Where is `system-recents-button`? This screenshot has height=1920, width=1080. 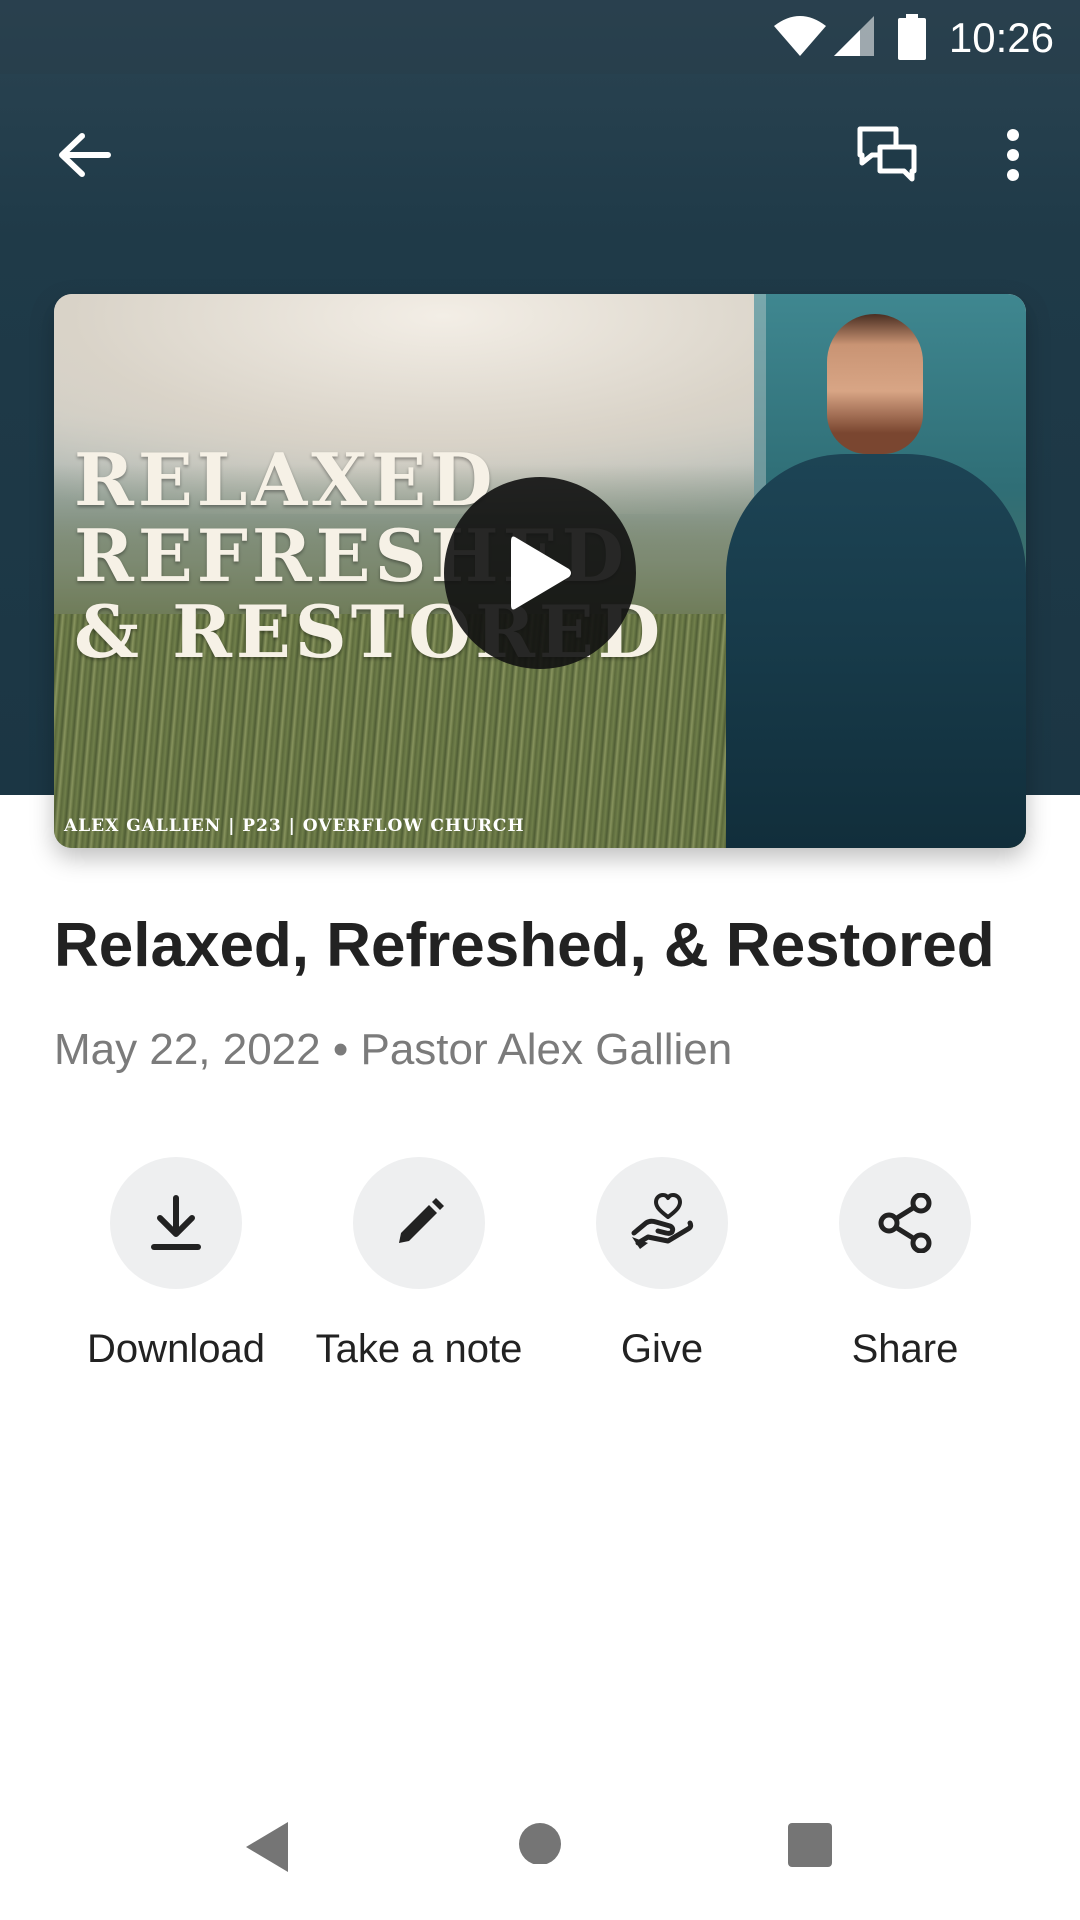 system-recents-button is located at coordinates (810, 1846).